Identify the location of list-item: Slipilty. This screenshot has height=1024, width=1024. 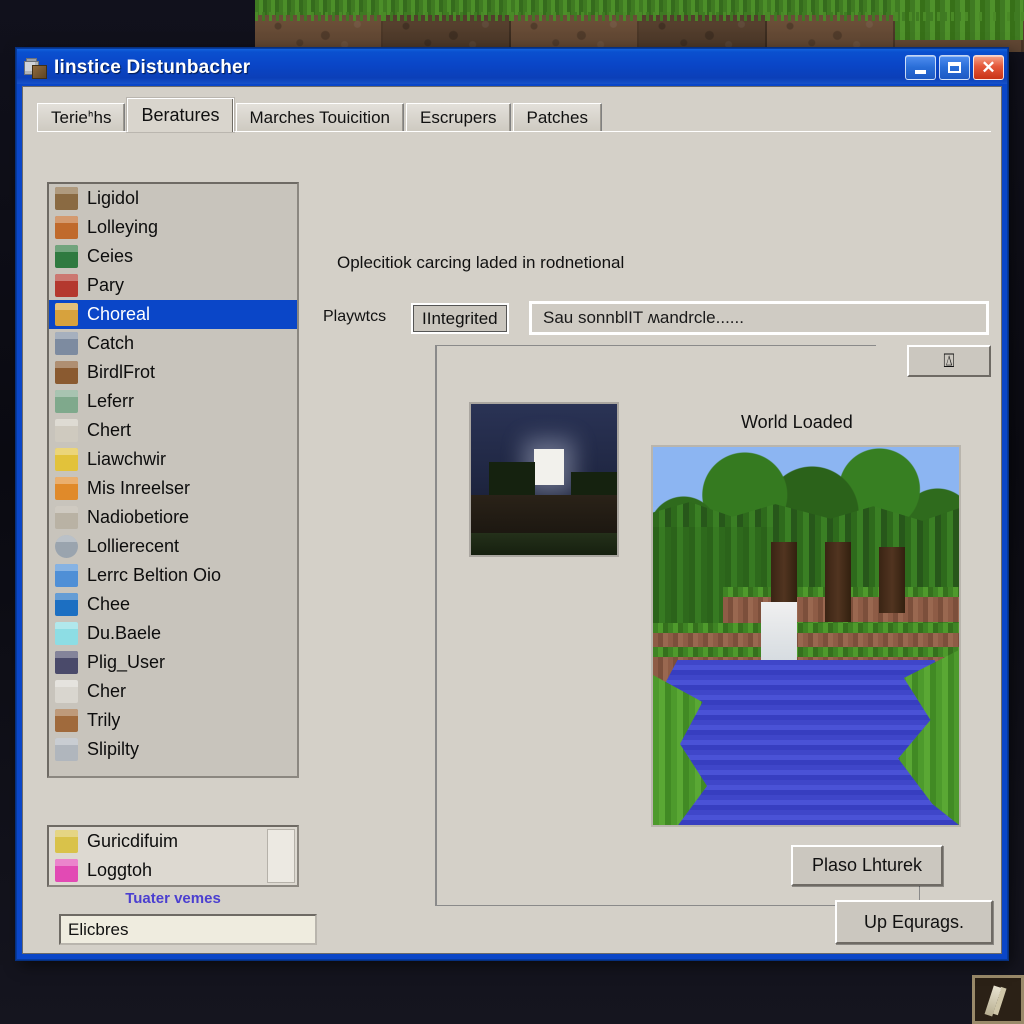
(173, 749).